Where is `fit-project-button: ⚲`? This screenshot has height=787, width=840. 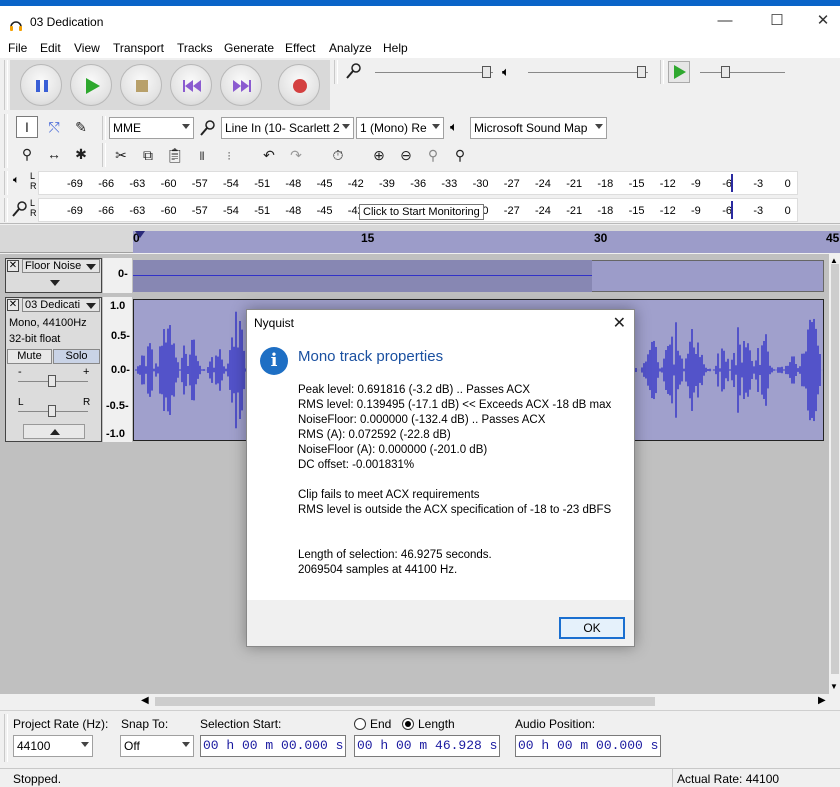
fit-project-button: ⚲ is located at coordinates (460, 155).